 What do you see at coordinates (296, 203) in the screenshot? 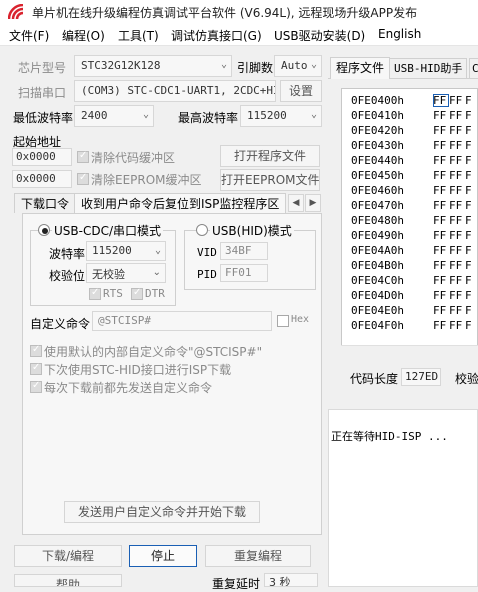
I see `tab-scroll-left-button: ◀` at bounding box center [296, 203].